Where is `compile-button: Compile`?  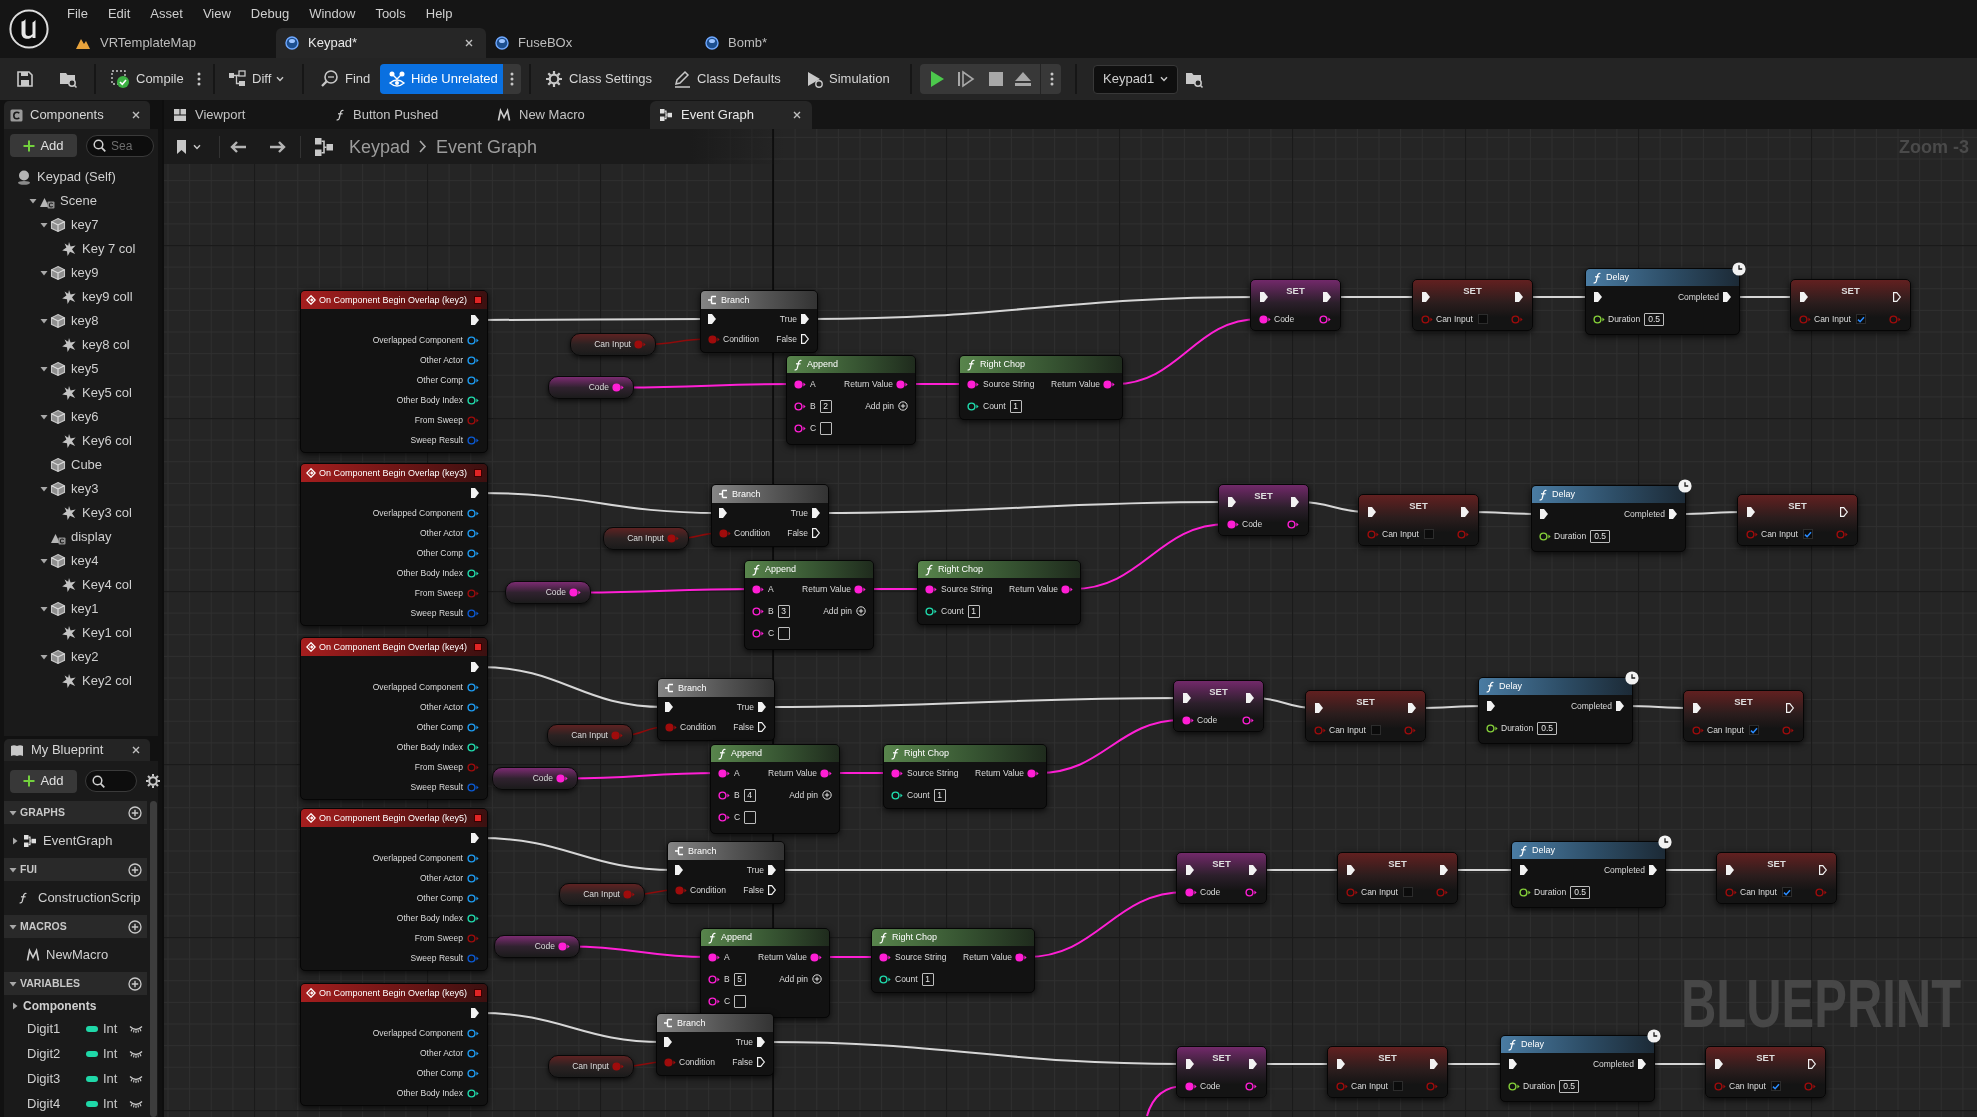
compile-button: Compile is located at coordinates (148, 79).